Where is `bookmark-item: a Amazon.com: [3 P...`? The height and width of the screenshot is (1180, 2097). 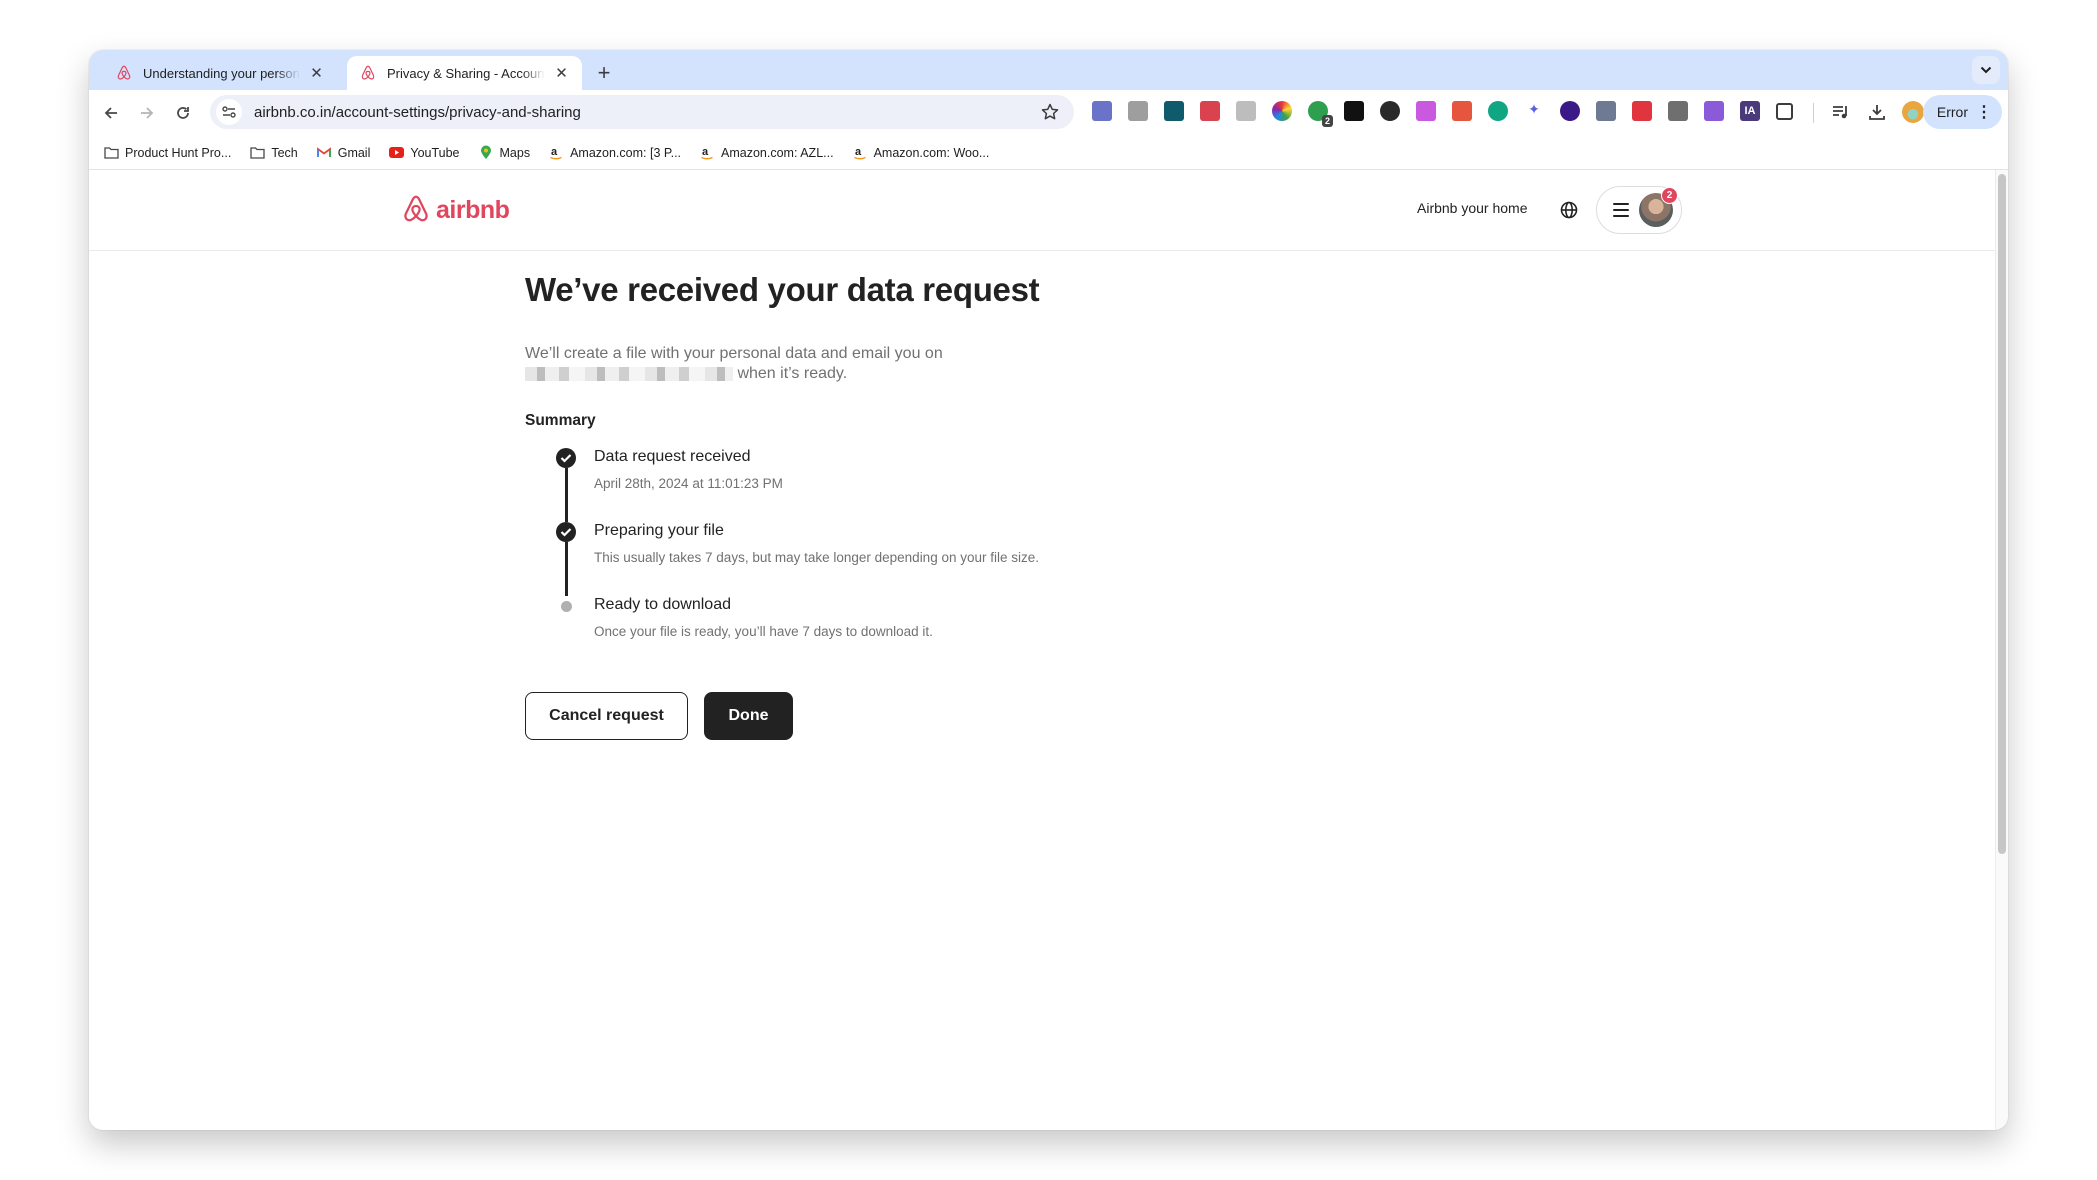
bookmark-item: a Amazon.com: [3 P... is located at coordinates (614, 153).